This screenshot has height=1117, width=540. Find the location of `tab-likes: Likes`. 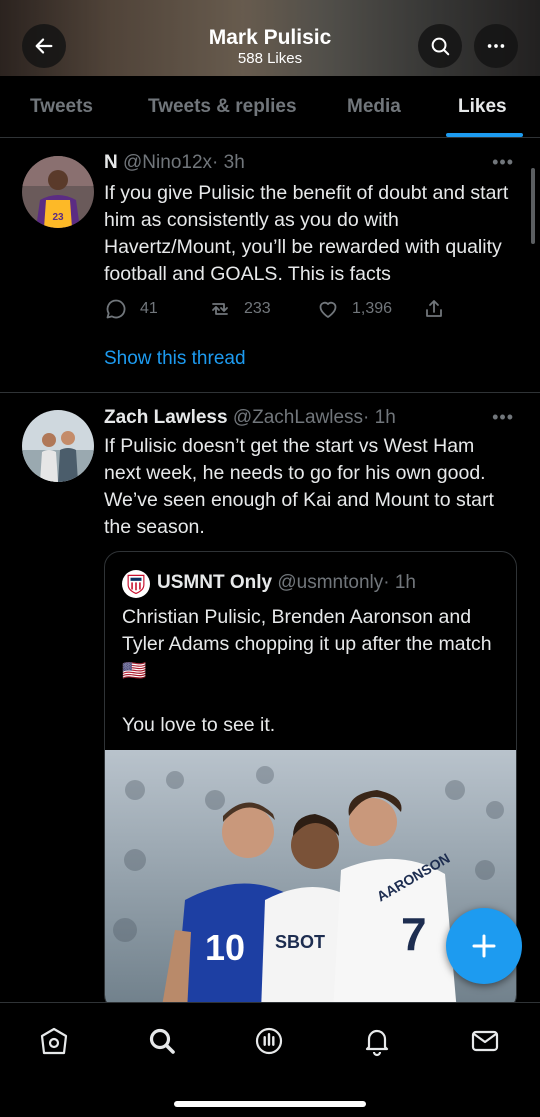

tab-likes: Likes is located at coordinates (482, 107).